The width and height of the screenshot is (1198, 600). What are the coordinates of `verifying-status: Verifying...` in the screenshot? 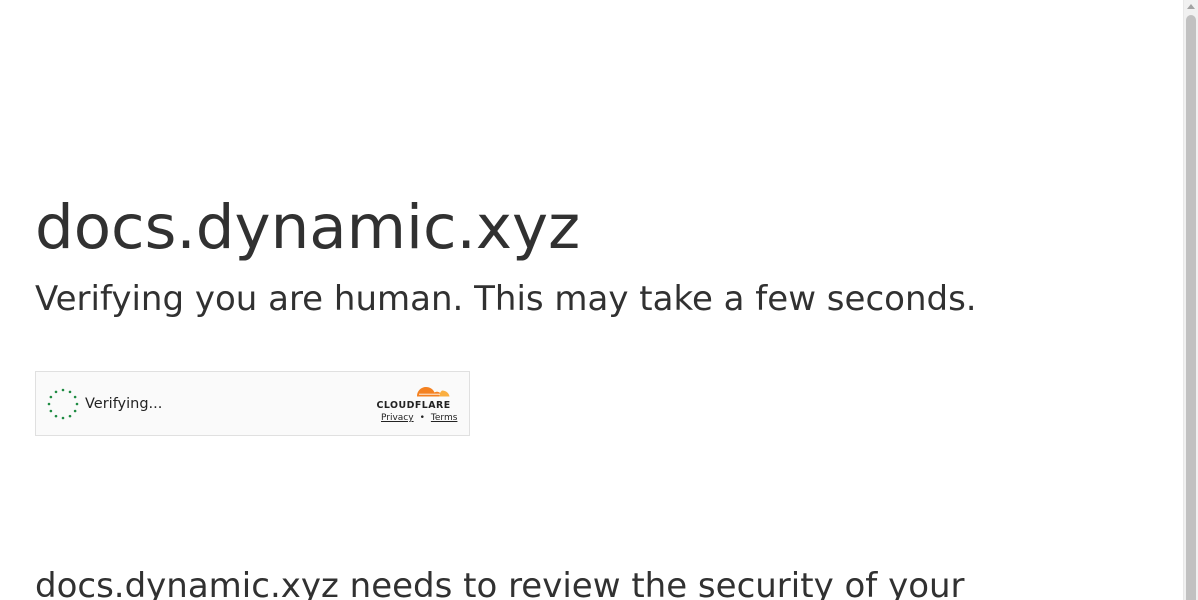 It's located at (124, 404).